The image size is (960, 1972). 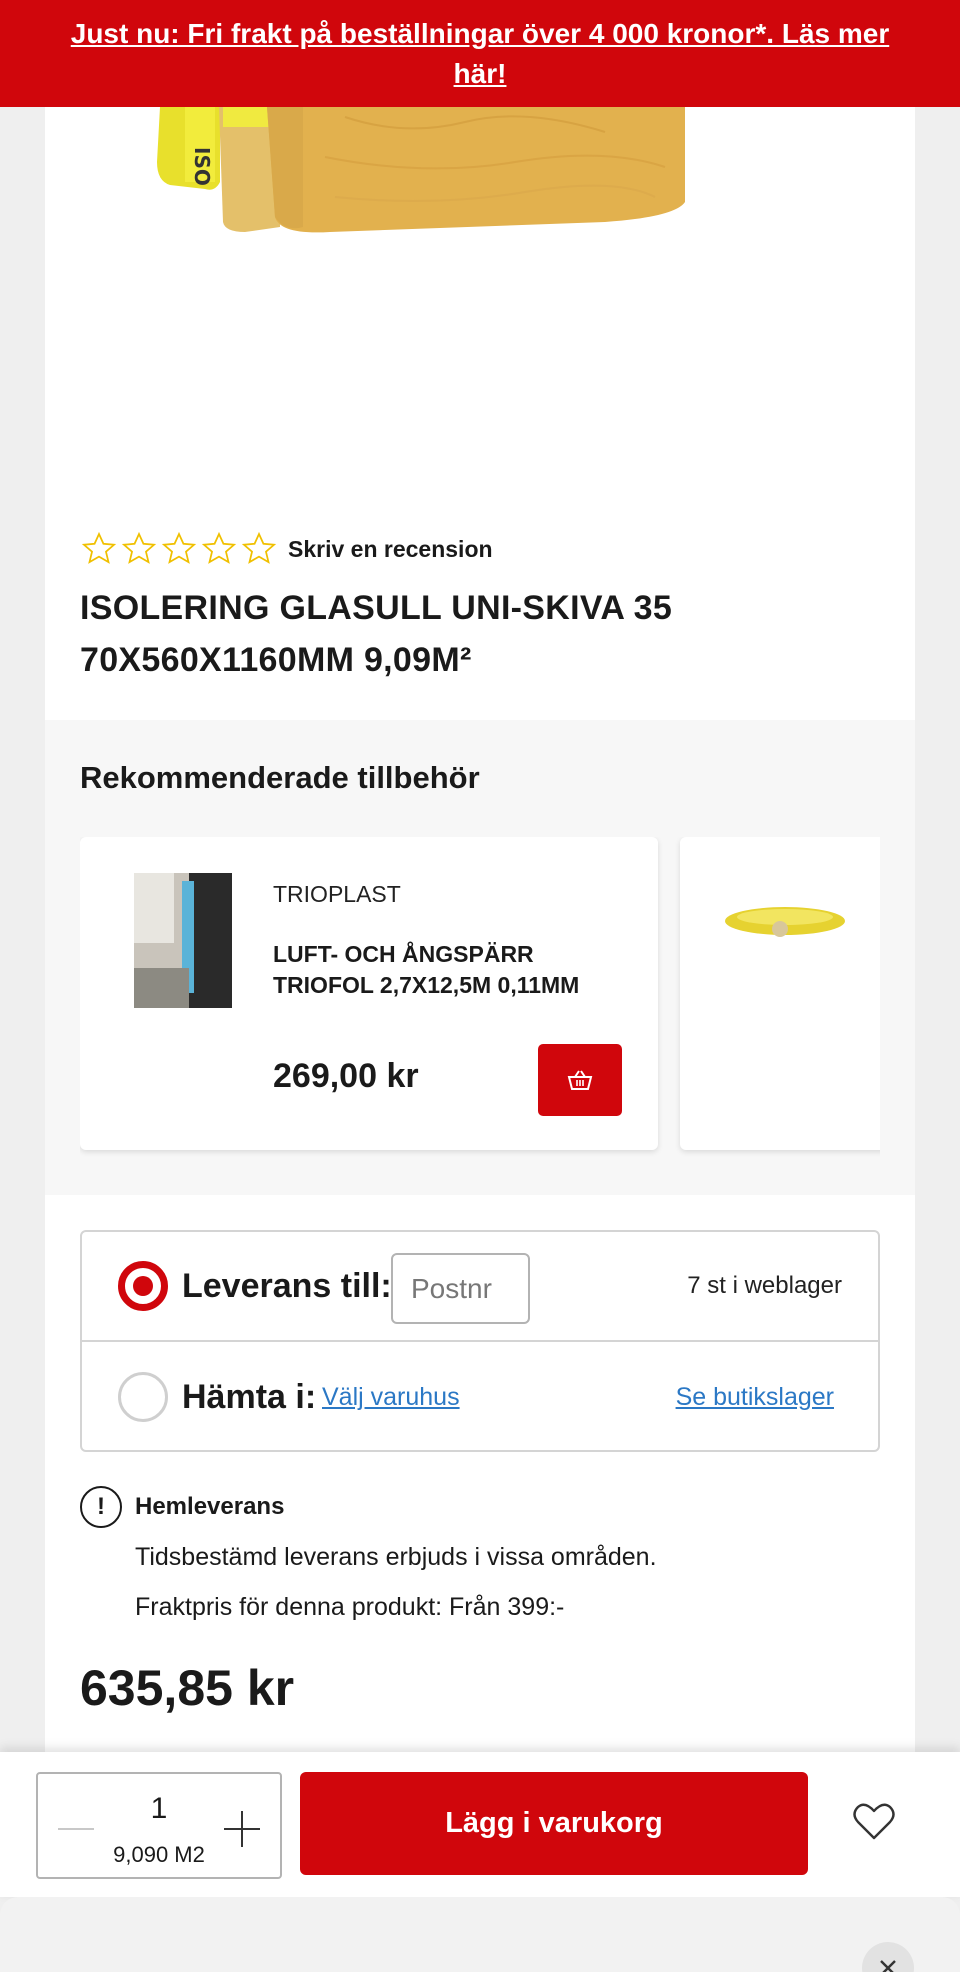 What do you see at coordinates (554, 1823) in the screenshot?
I see `add-to-cart-main-button: Lägg i varukorg` at bounding box center [554, 1823].